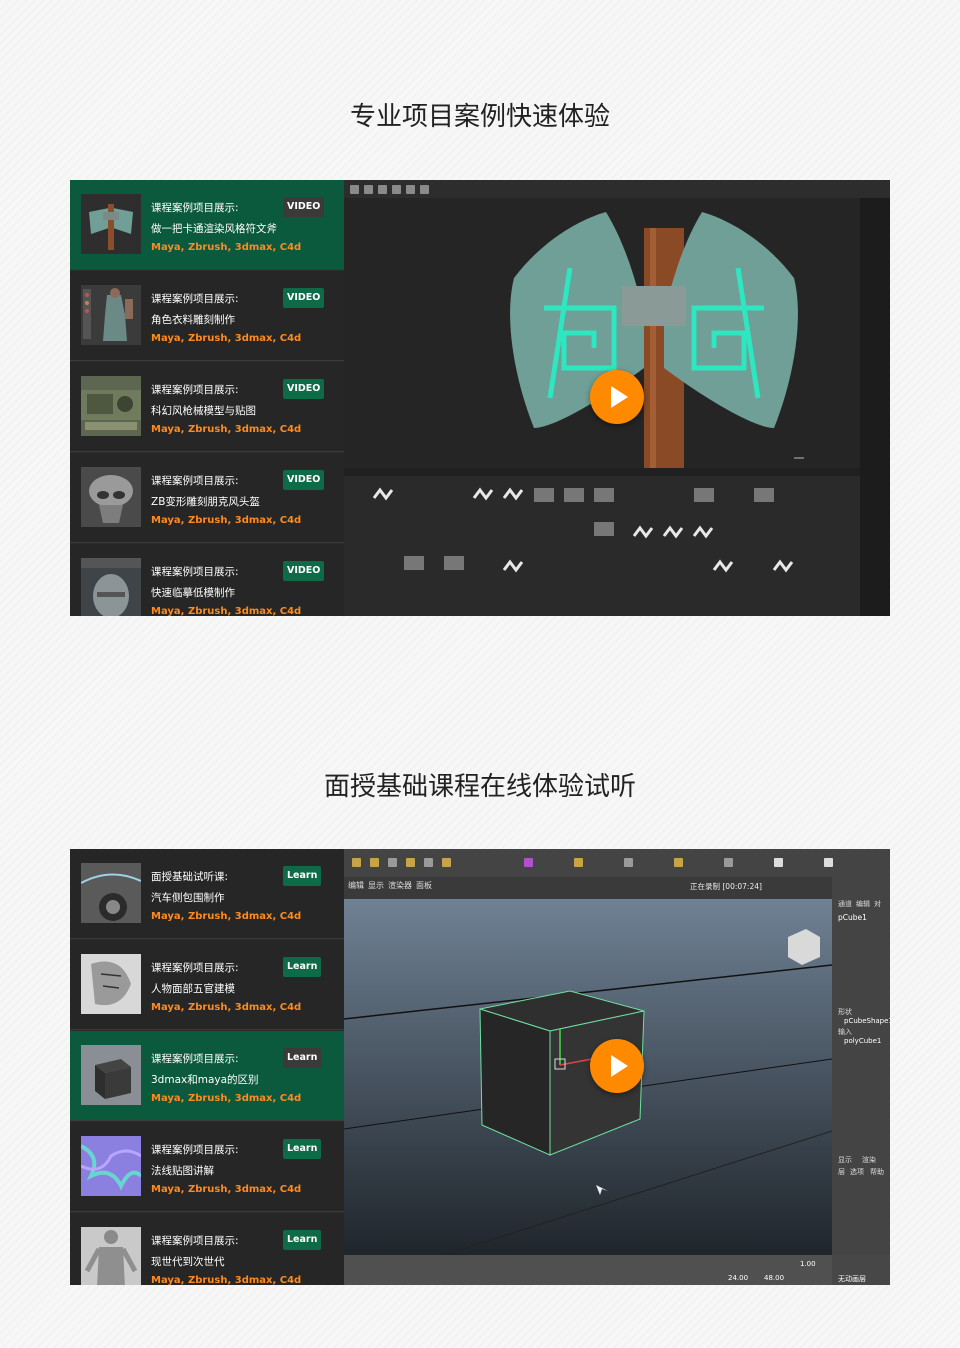 The image size is (960, 1348). What do you see at coordinates (617, 863) in the screenshot?
I see `shelf-toolbar` at bounding box center [617, 863].